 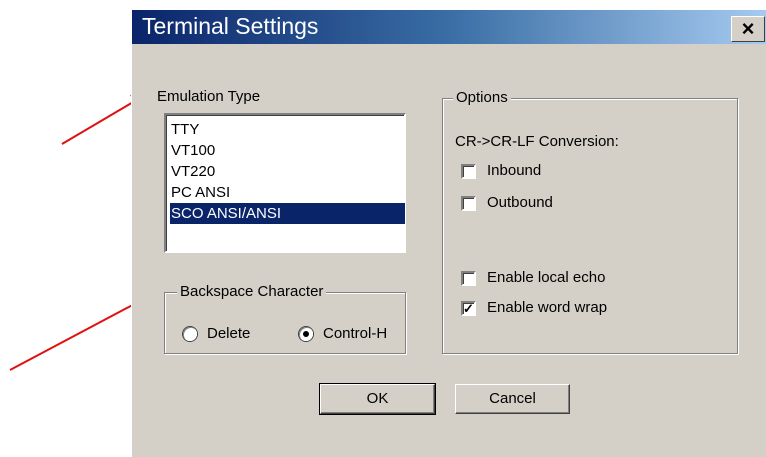 What do you see at coordinates (287, 213) in the screenshot?
I see `list-item-sco-ansi: SCO ANSI/ANSI` at bounding box center [287, 213].